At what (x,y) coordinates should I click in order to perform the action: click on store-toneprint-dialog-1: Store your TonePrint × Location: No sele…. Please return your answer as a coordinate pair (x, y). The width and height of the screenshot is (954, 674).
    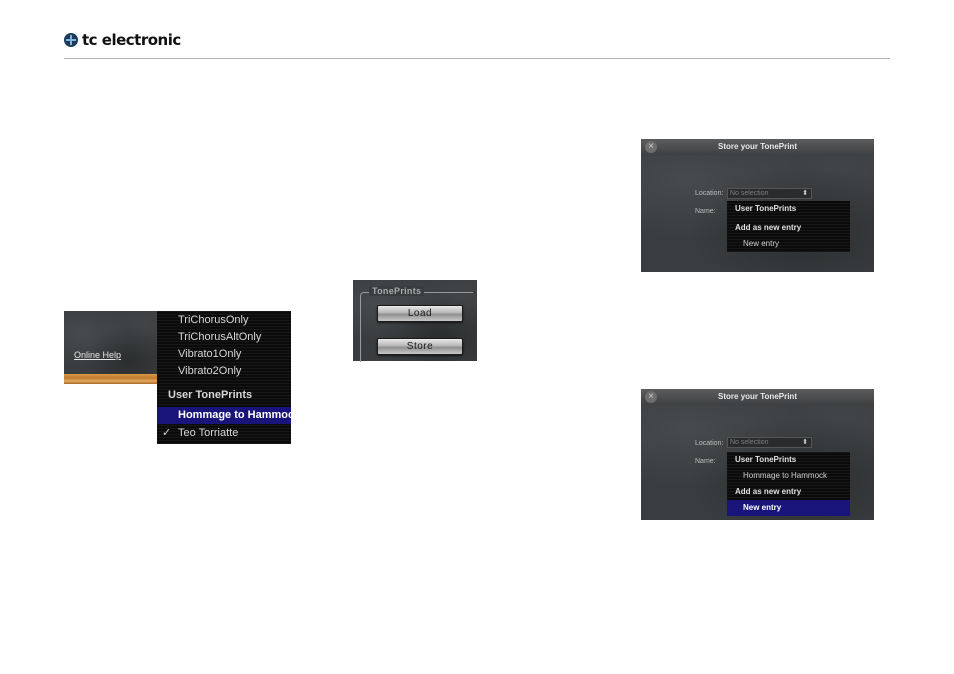
    Looking at the image, I should click on (757, 205).